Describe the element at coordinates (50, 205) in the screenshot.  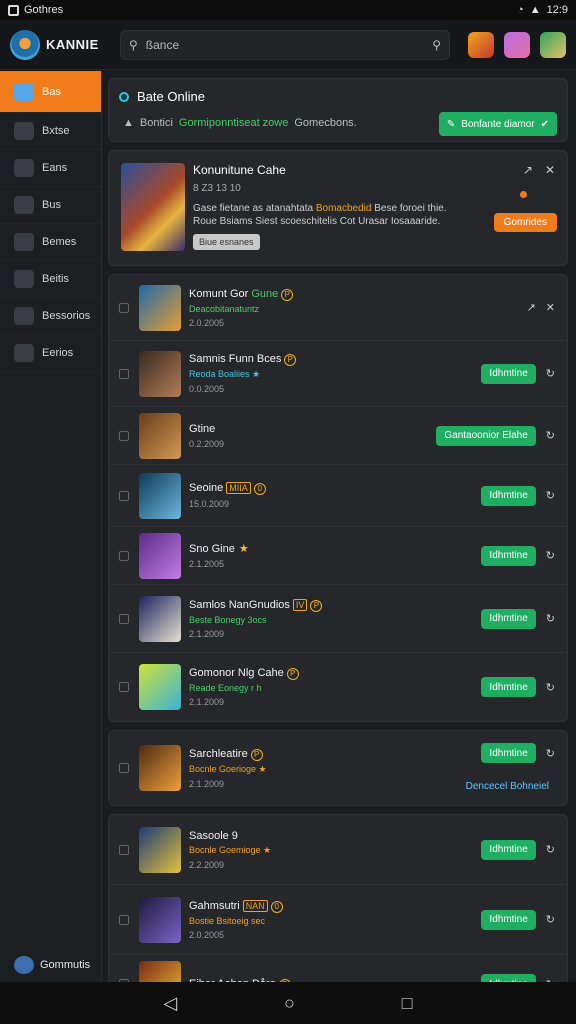
I see `sidebar-item-3: Bus` at that location.